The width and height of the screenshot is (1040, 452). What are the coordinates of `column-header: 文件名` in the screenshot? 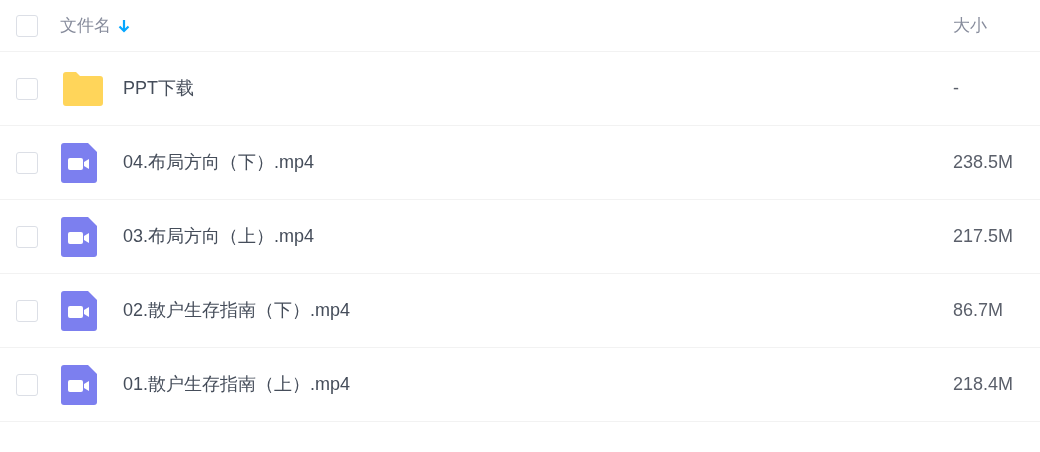 It's located at (85, 25).